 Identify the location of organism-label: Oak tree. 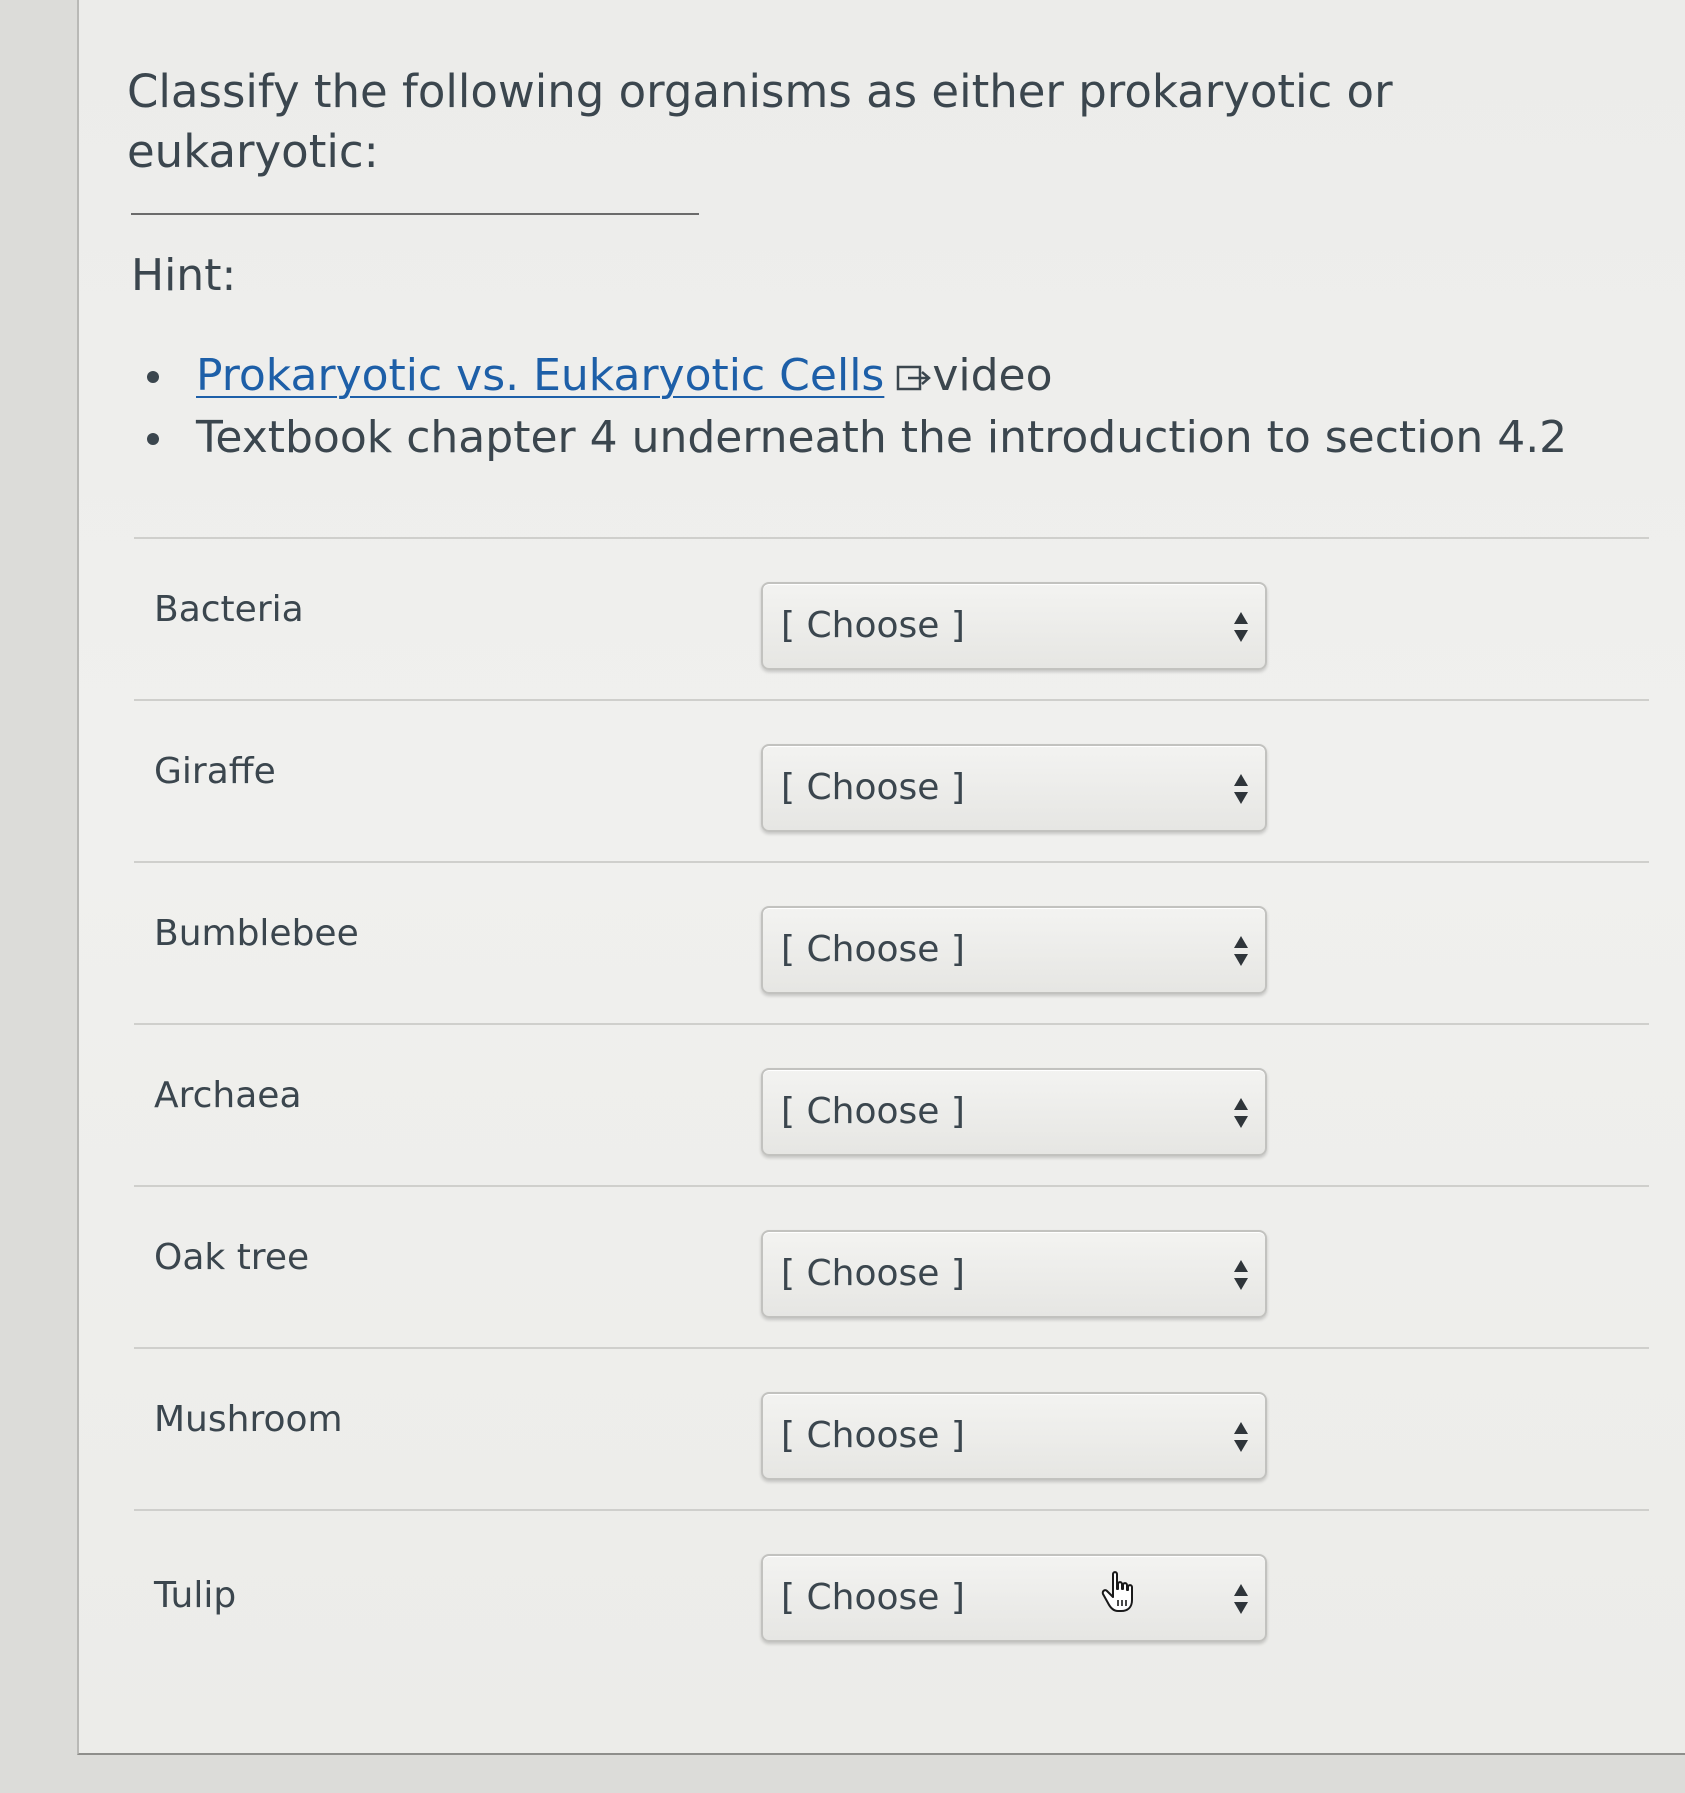
(232, 1257).